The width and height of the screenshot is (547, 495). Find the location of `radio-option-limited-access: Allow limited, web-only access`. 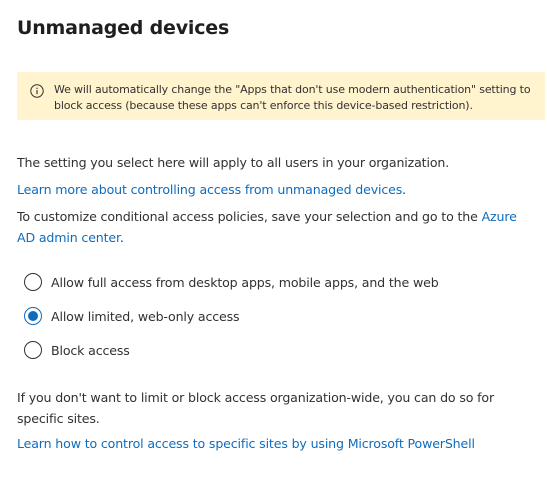

radio-option-limited-access: Allow limited, web-only access is located at coordinates (132, 316).